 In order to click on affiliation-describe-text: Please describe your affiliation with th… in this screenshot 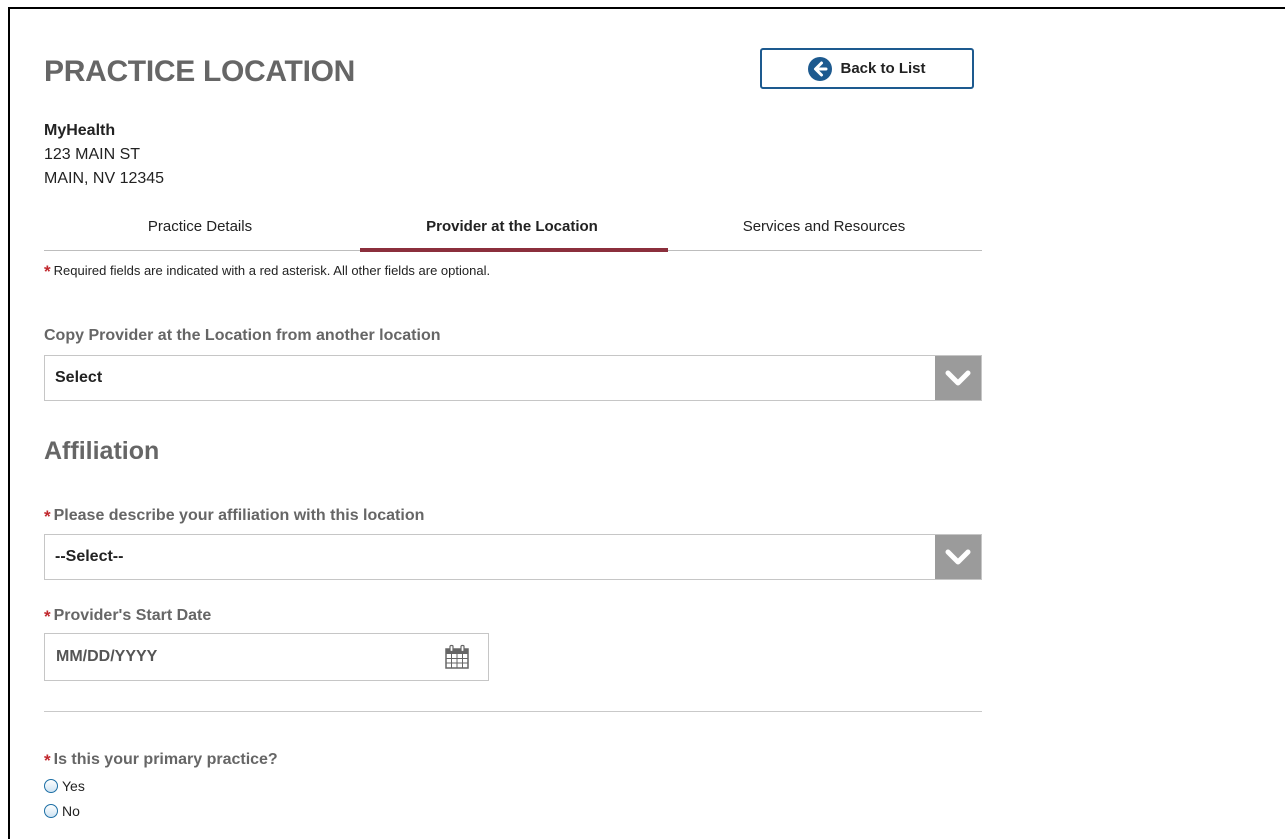, I will do `click(239, 515)`.